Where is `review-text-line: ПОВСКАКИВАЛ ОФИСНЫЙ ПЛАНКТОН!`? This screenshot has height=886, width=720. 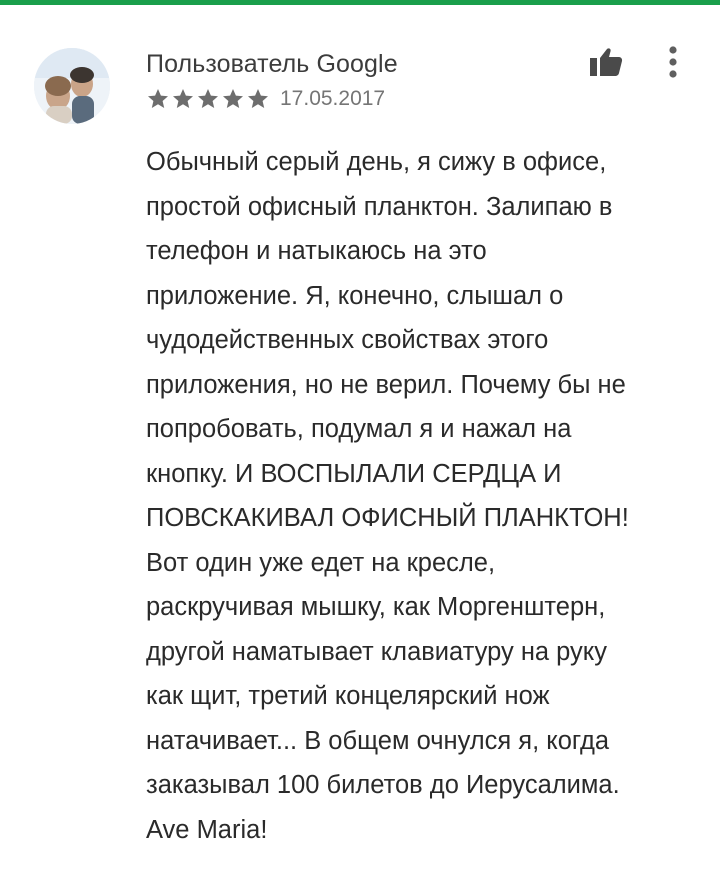
review-text-line: ПОВСКАКИВАЛ ОФИСНЫЙ ПЛАНКТОН! is located at coordinates (387, 518).